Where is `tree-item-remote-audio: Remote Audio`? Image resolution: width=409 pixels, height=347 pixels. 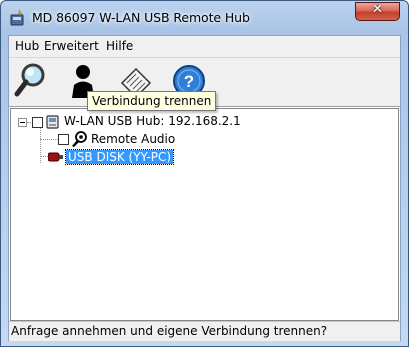 tree-item-remote-audio: Remote Audio is located at coordinates (133, 139).